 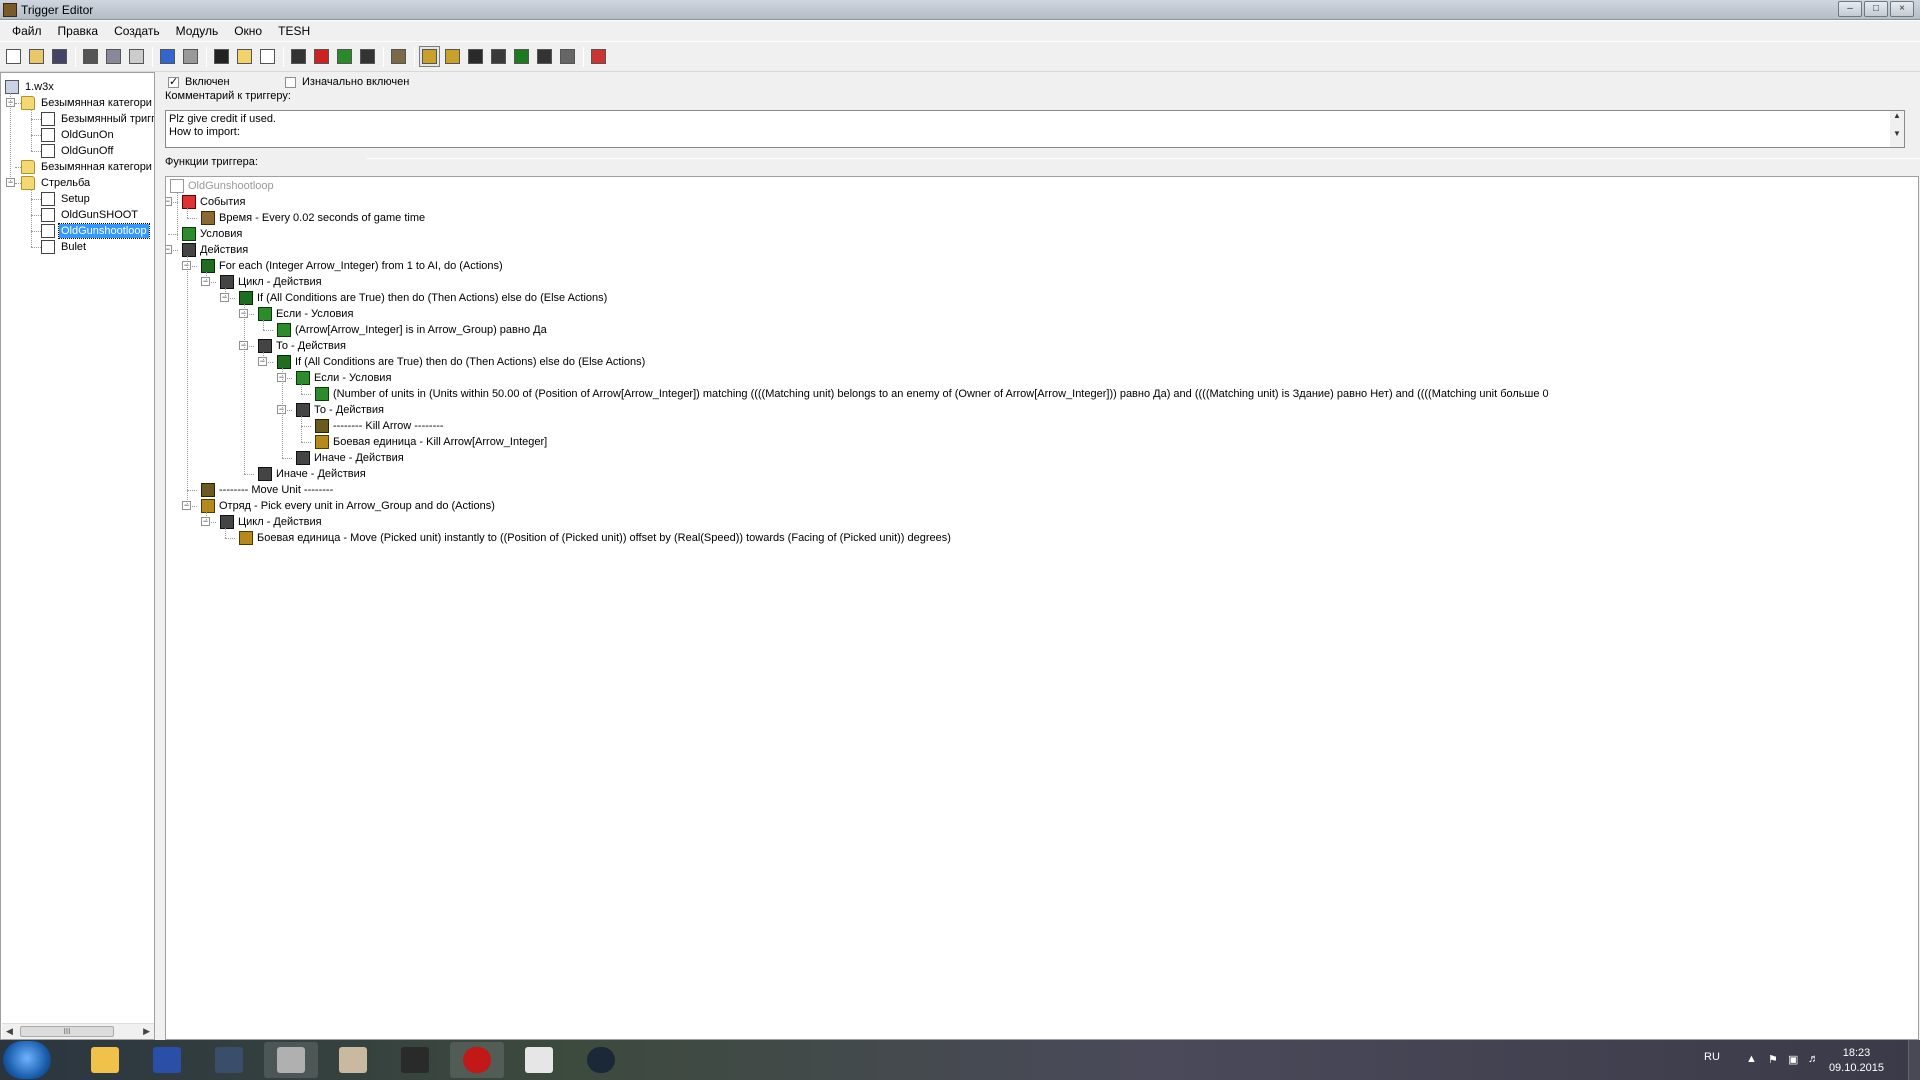 I want to click on new-category-button, so click(x=244, y=56).